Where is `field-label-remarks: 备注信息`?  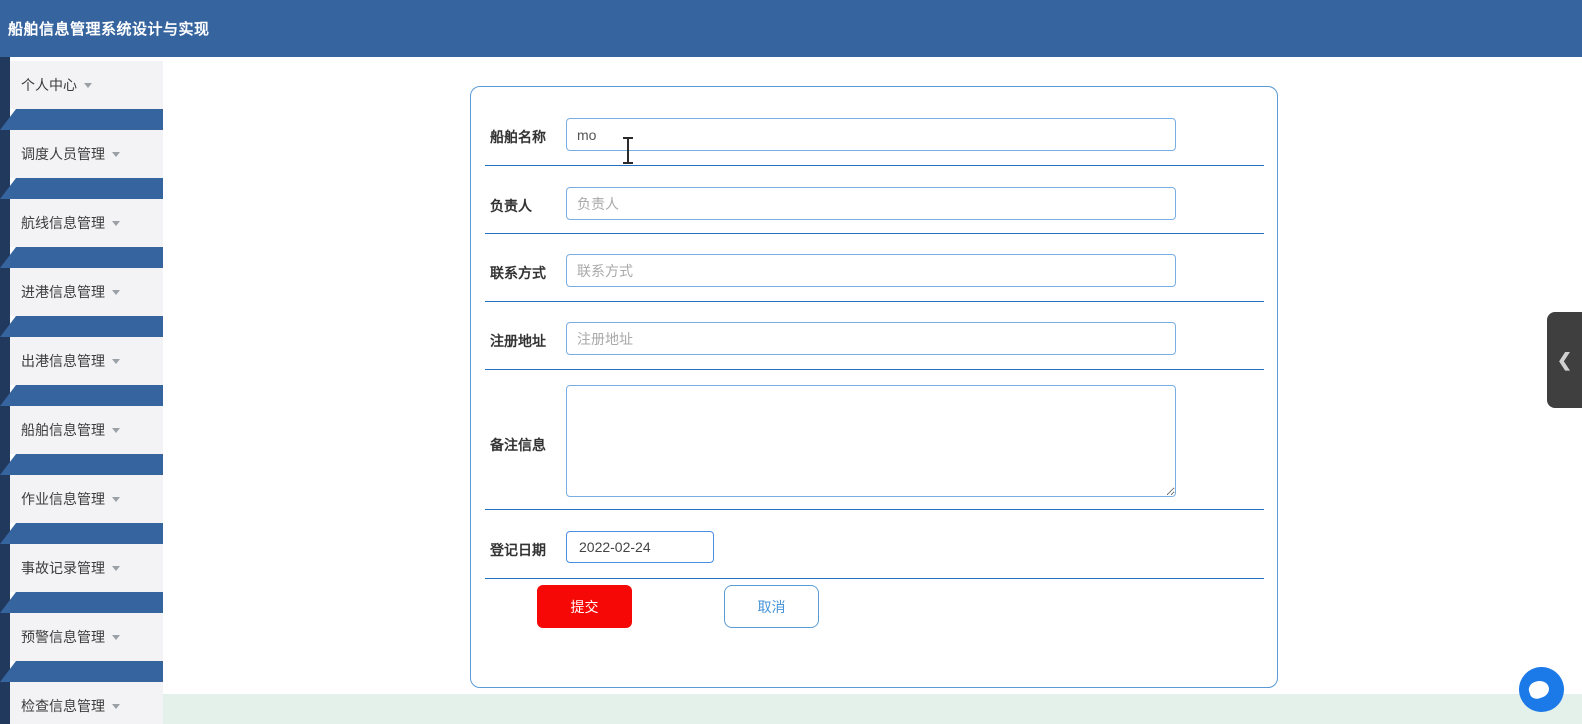 field-label-remarks: 备注信息 is located at coordinates (518, 445).